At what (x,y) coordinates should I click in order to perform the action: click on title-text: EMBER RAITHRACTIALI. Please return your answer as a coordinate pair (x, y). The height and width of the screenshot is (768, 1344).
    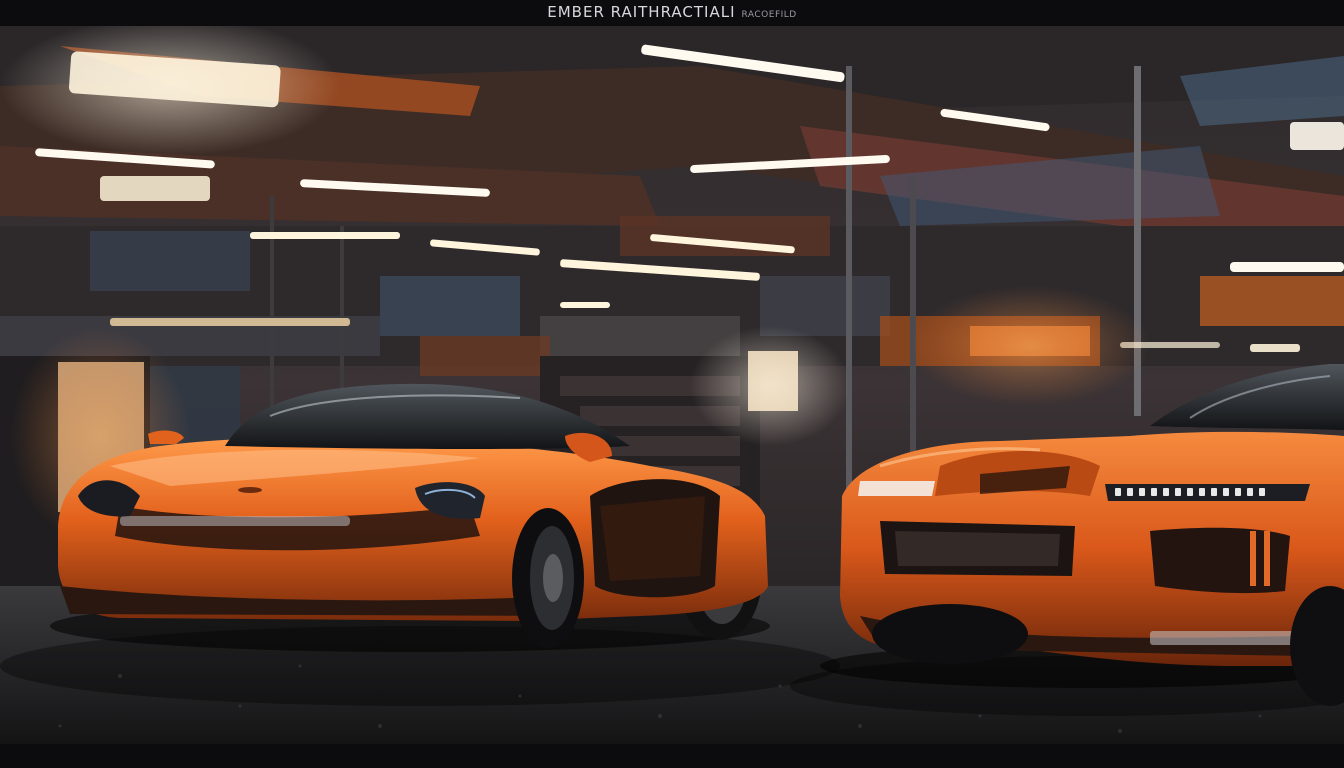
    Looking at the image, I should click on (641, 12).